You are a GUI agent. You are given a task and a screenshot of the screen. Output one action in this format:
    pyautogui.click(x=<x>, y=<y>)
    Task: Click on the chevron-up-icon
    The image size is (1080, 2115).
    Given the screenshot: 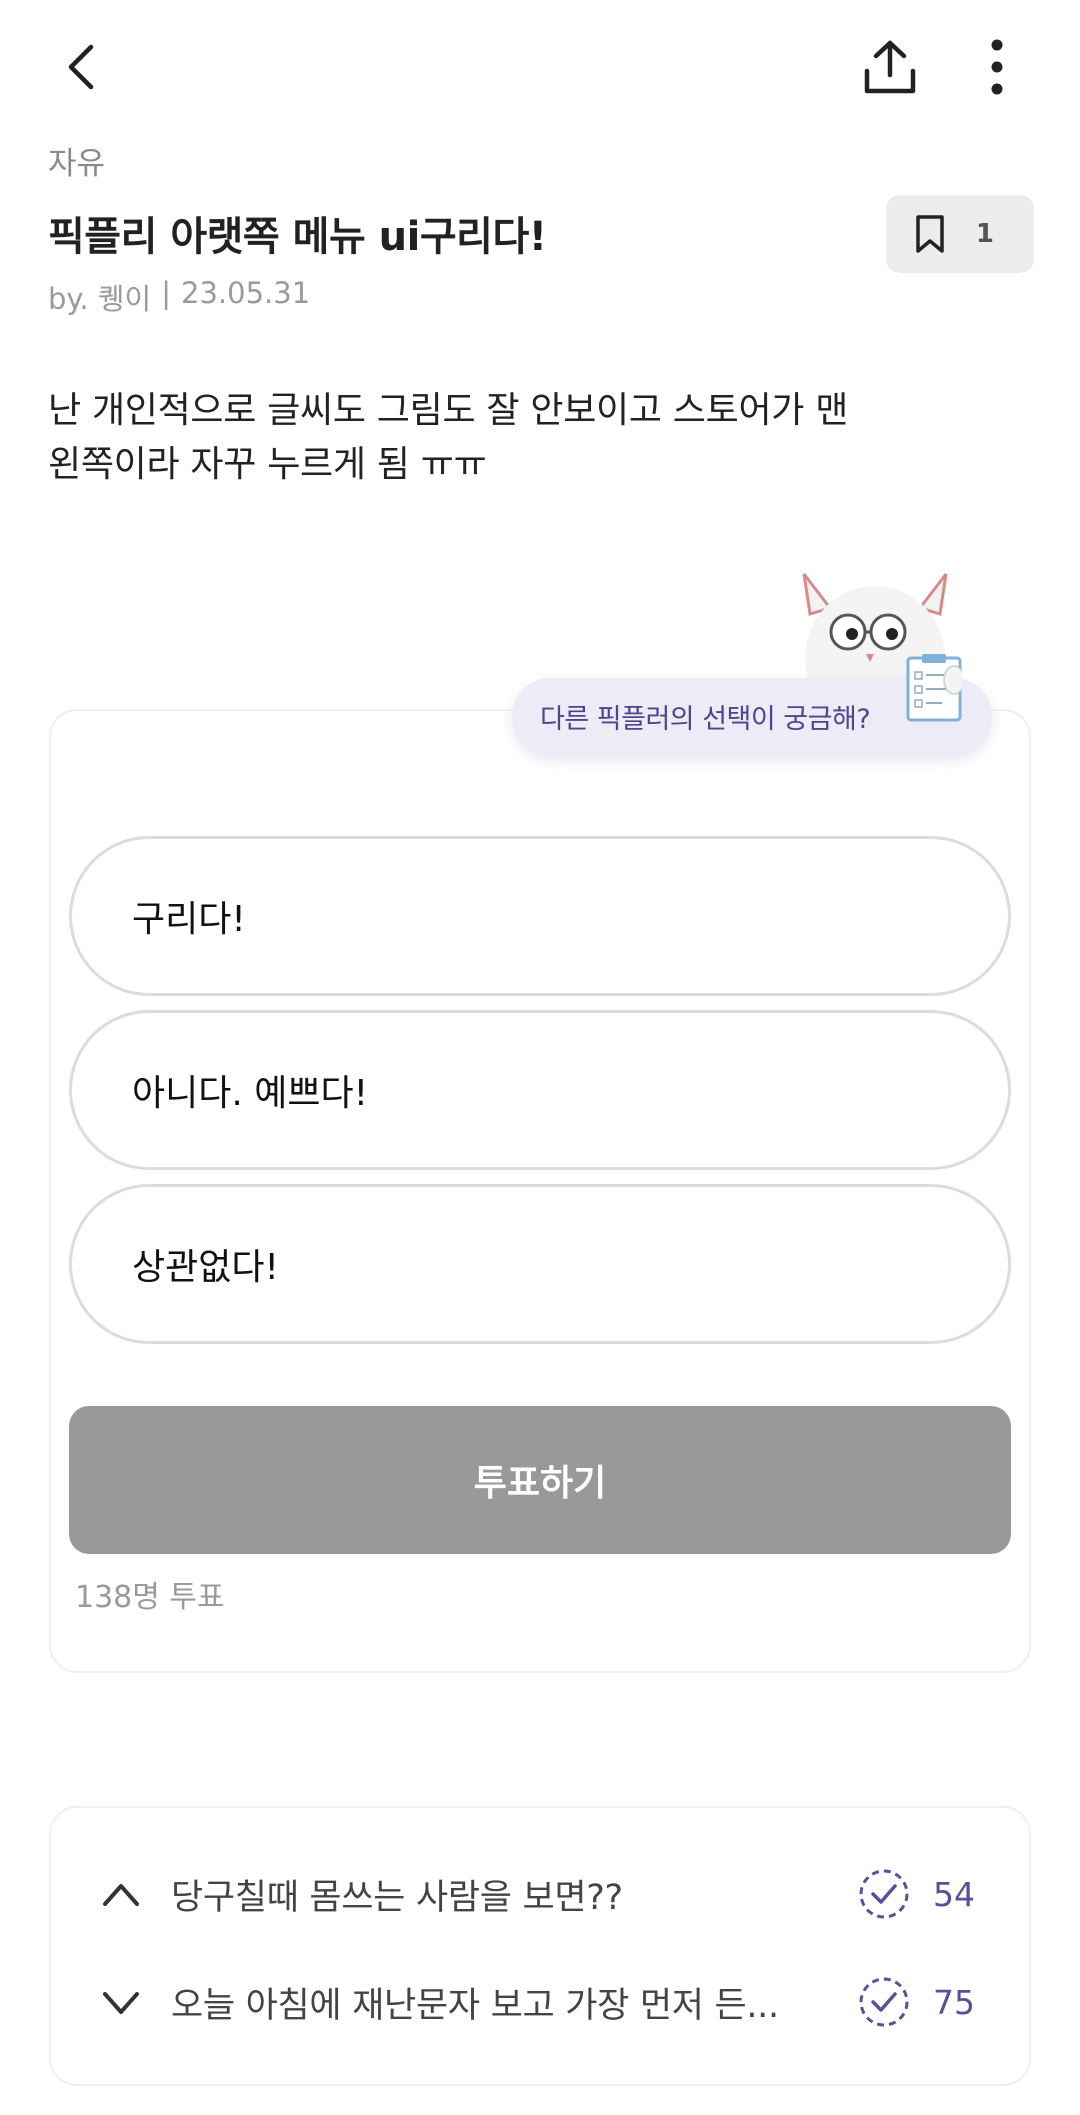 What is the action you would take?
    pyautogui.click(x=121, y=1895)
    